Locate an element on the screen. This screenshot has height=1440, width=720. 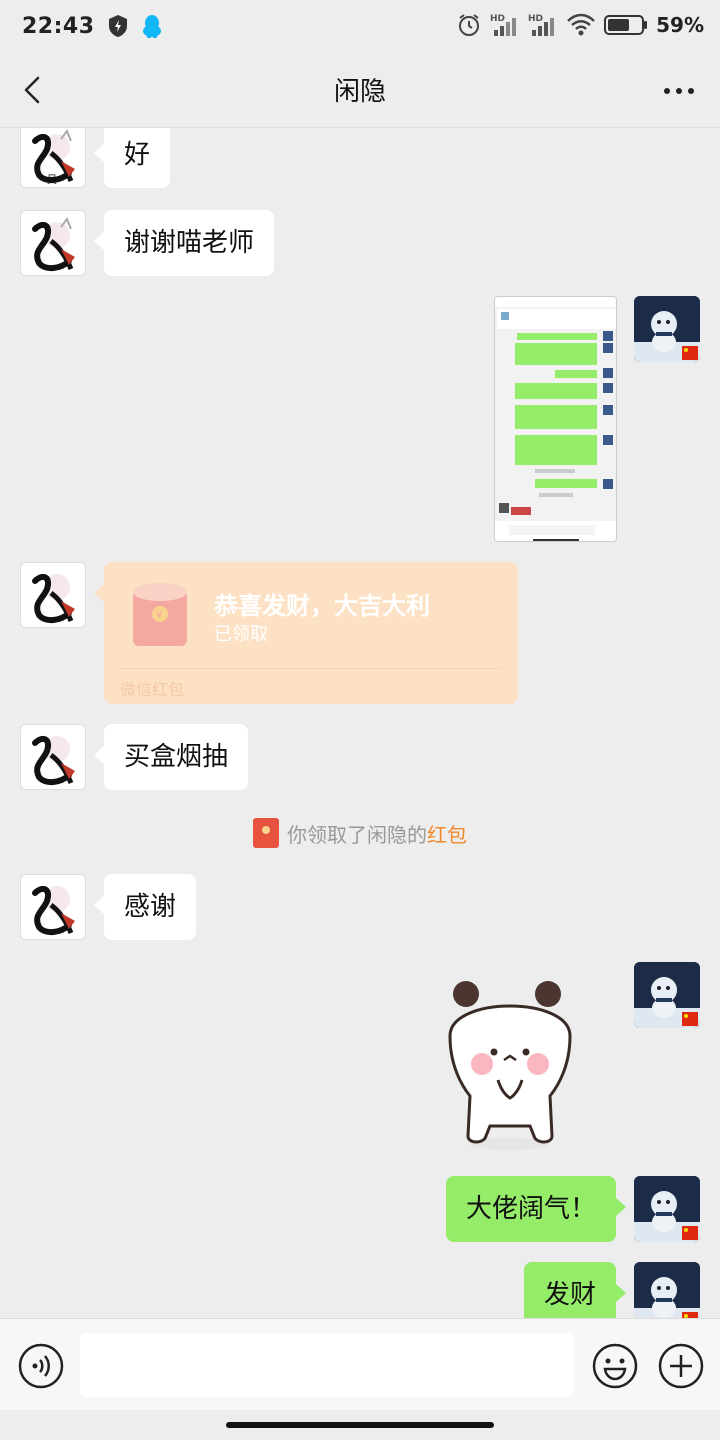
plus-icon is located at coordinates (681, 1366).